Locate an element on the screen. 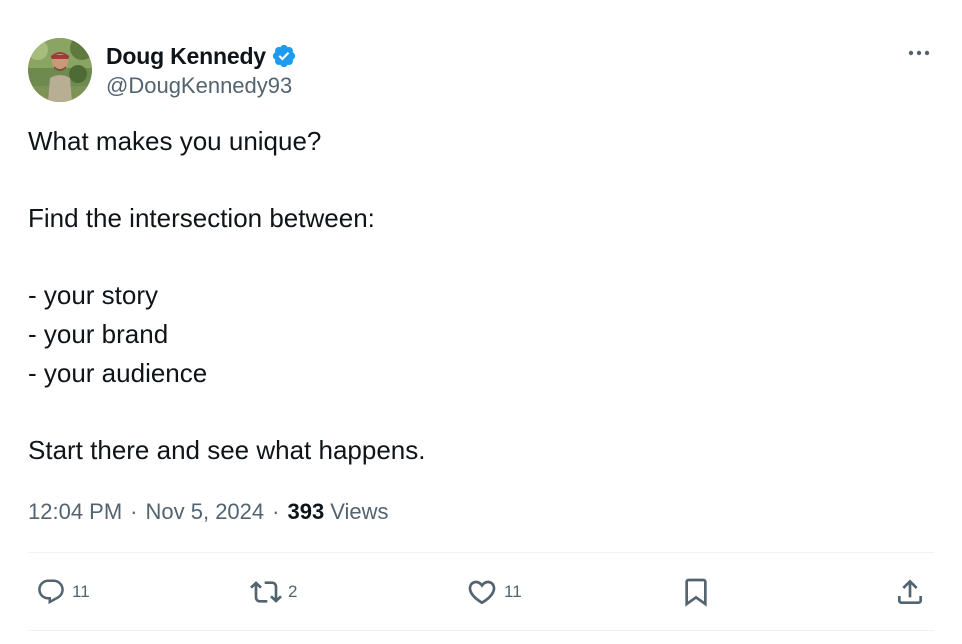  name-row: Doug Kennedy is located at coordinates (201, 56).